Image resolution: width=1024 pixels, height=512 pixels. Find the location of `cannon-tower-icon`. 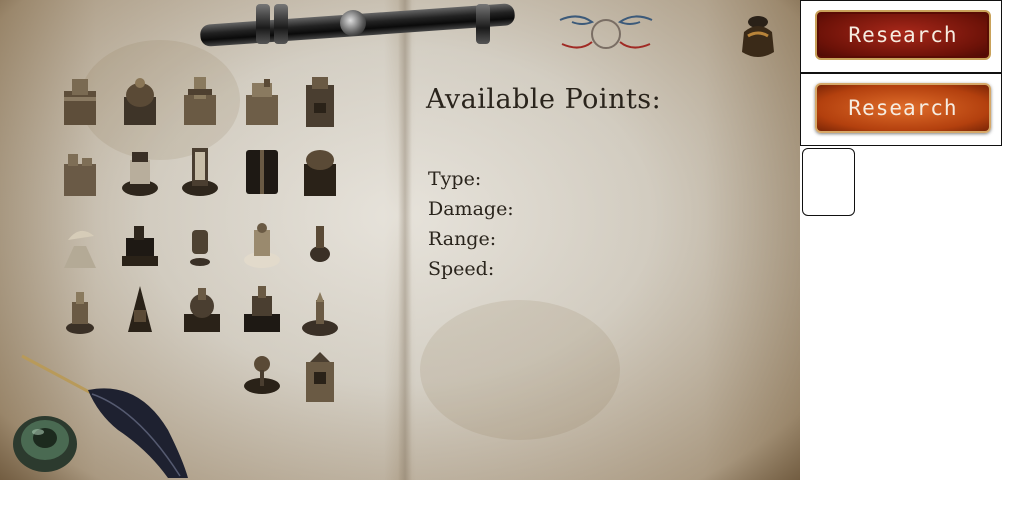

cannon-tower-icon is located at coordinates (200, 172).